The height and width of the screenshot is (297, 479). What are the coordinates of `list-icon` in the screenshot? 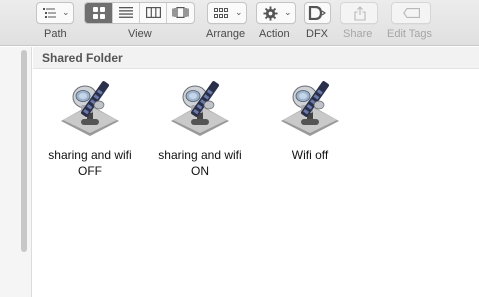 It's located at (49, 13).